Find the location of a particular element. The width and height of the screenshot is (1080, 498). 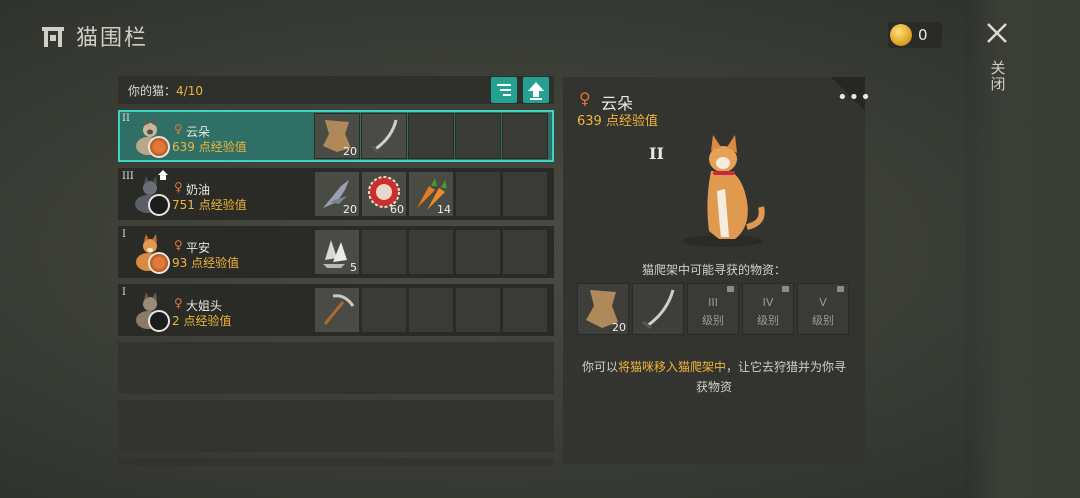

move-up-button is located at coordinates (536, 90).